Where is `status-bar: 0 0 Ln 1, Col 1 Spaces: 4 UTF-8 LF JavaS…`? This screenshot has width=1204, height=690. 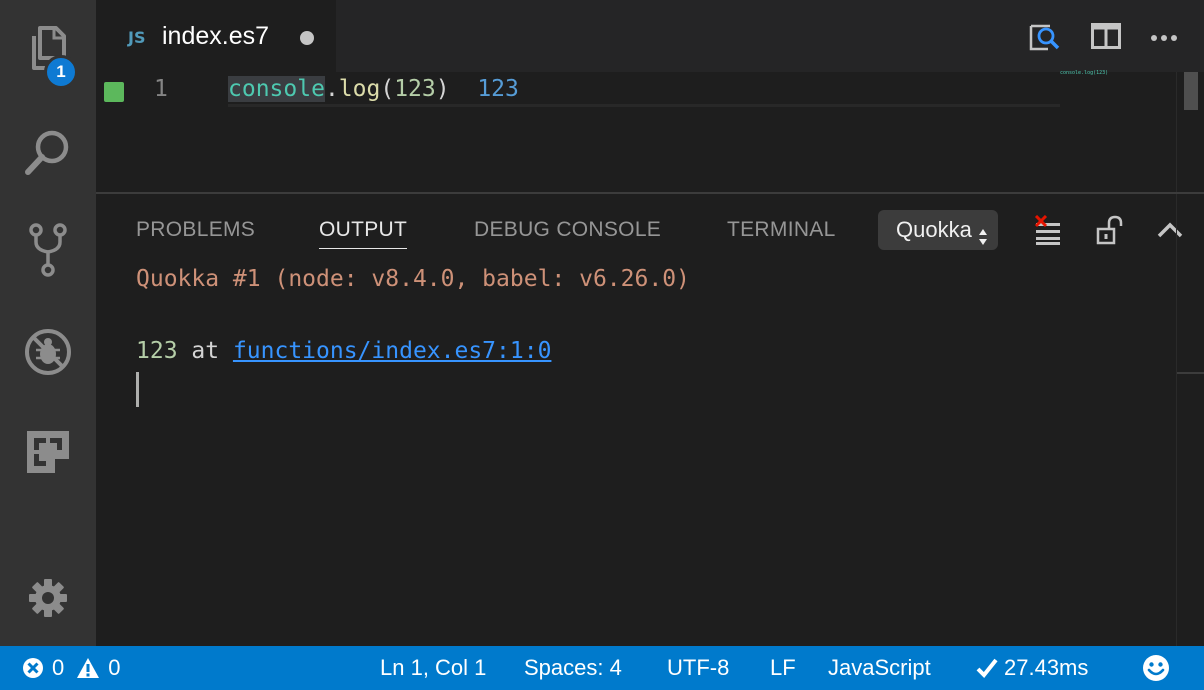
status-bar: 0 0 Ln 1, Col 1 Spaces: 4 UTF-8 LF JavaS… is located at coordinates (602, 668).